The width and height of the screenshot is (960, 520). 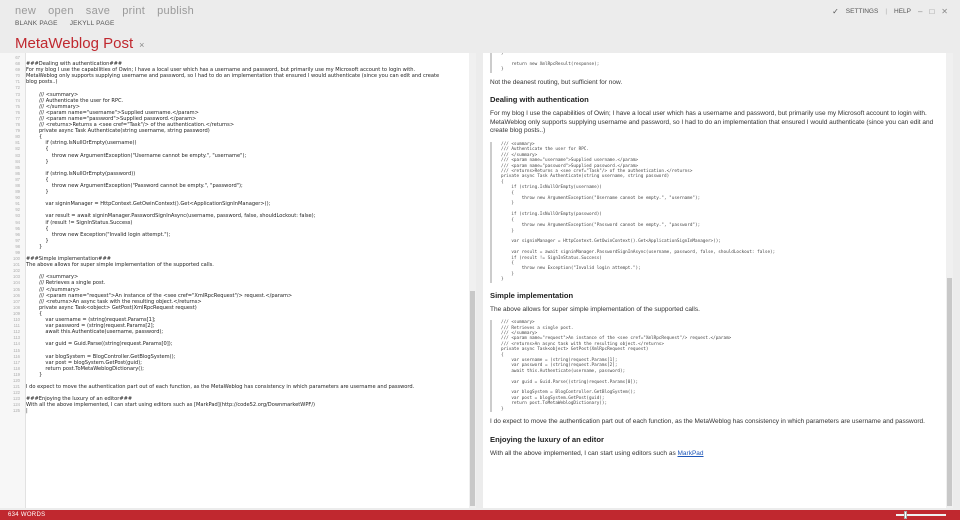 I want to click on preview-scrollbar, so click(x=949, y=280).